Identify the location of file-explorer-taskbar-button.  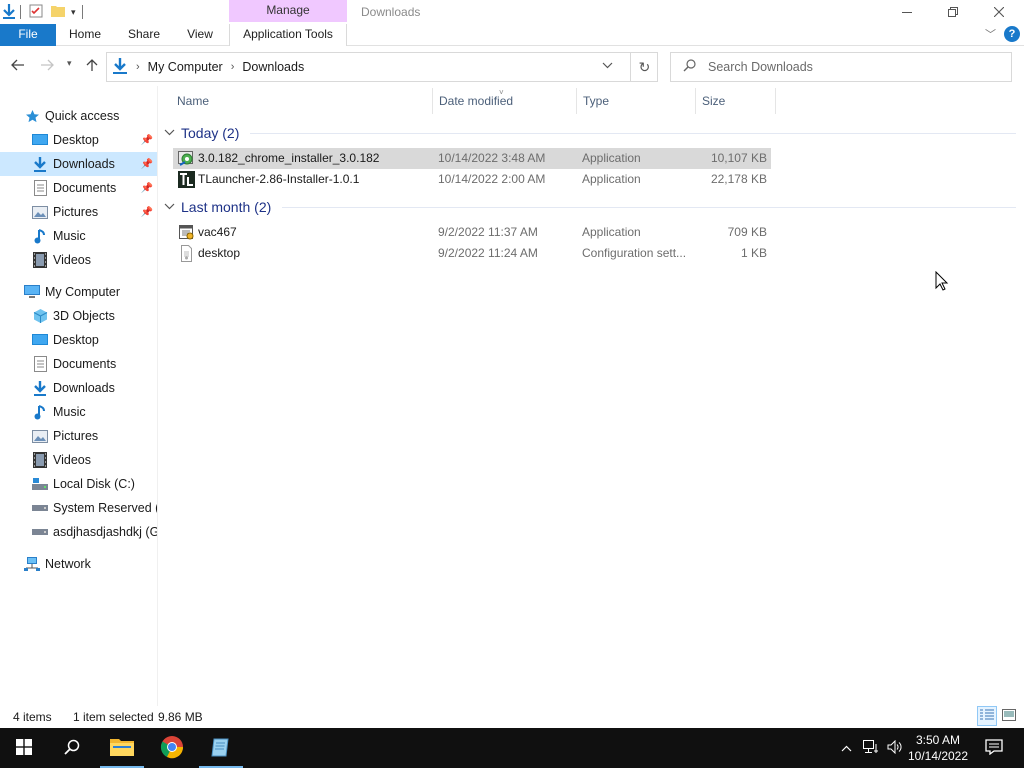
(122, 748).